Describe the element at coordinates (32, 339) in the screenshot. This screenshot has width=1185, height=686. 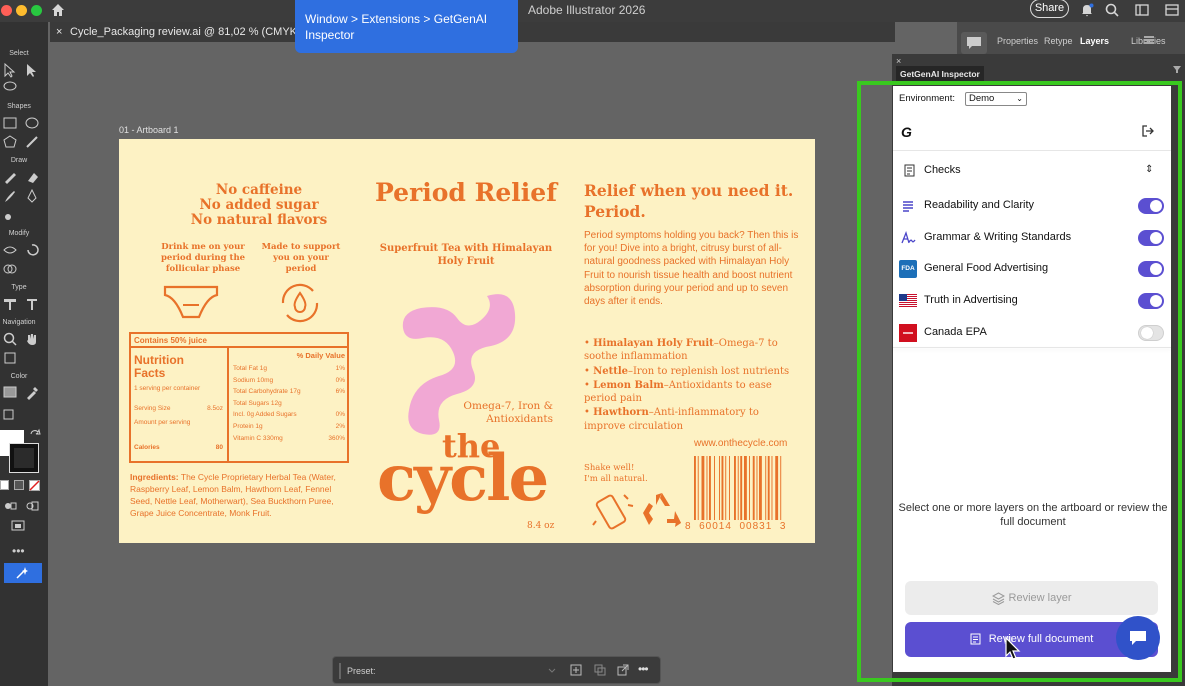
I see `hand-tool-icon` at that location.